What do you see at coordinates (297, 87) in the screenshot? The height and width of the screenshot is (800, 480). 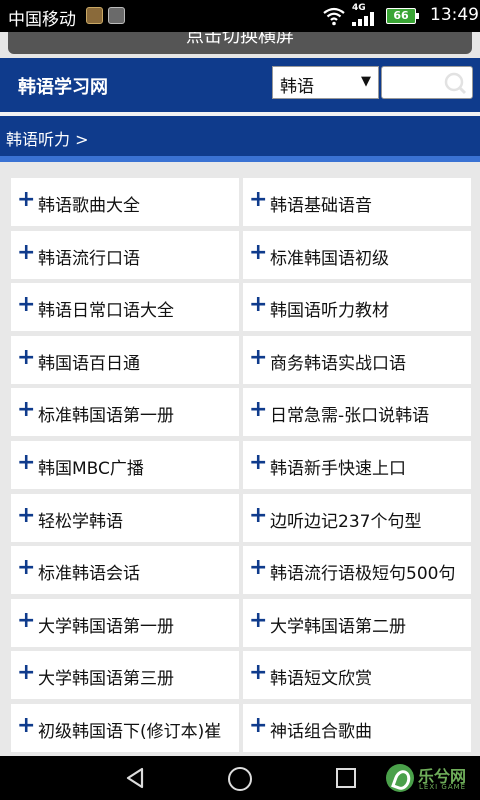 I see `language-select-value: 韩语` at bounding box center [297, 87].